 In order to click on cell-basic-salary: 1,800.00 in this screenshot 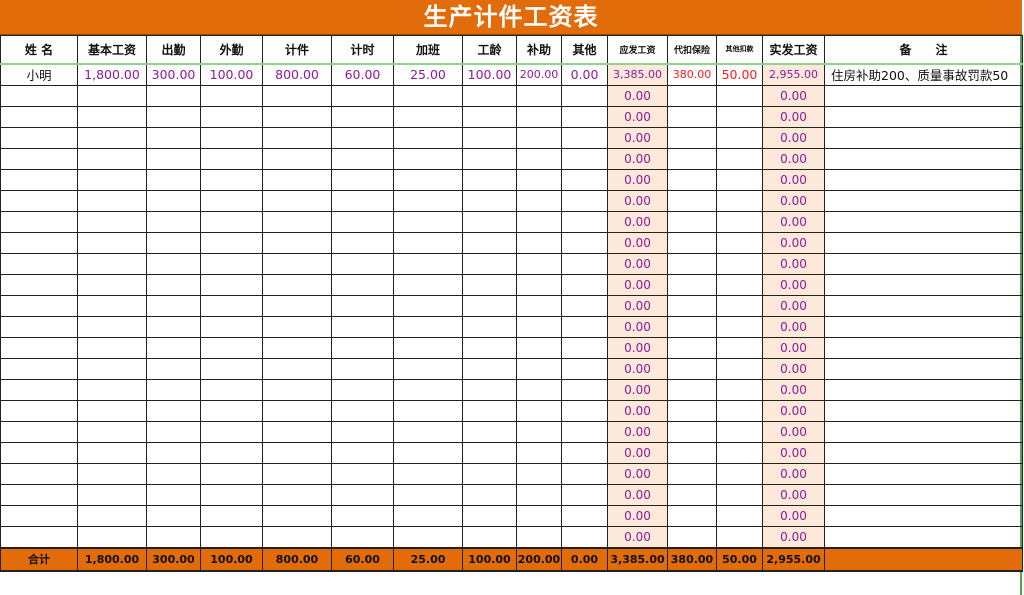, I will do `click(112, 74)`.